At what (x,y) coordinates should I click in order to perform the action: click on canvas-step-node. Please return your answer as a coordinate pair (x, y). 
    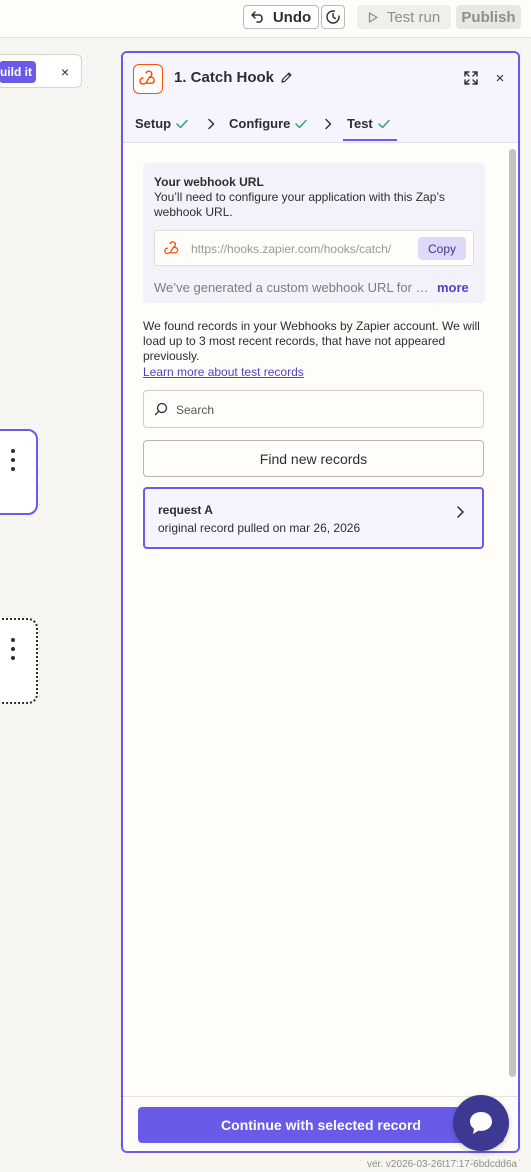
    Looking at the image, I should click on (19, 472).